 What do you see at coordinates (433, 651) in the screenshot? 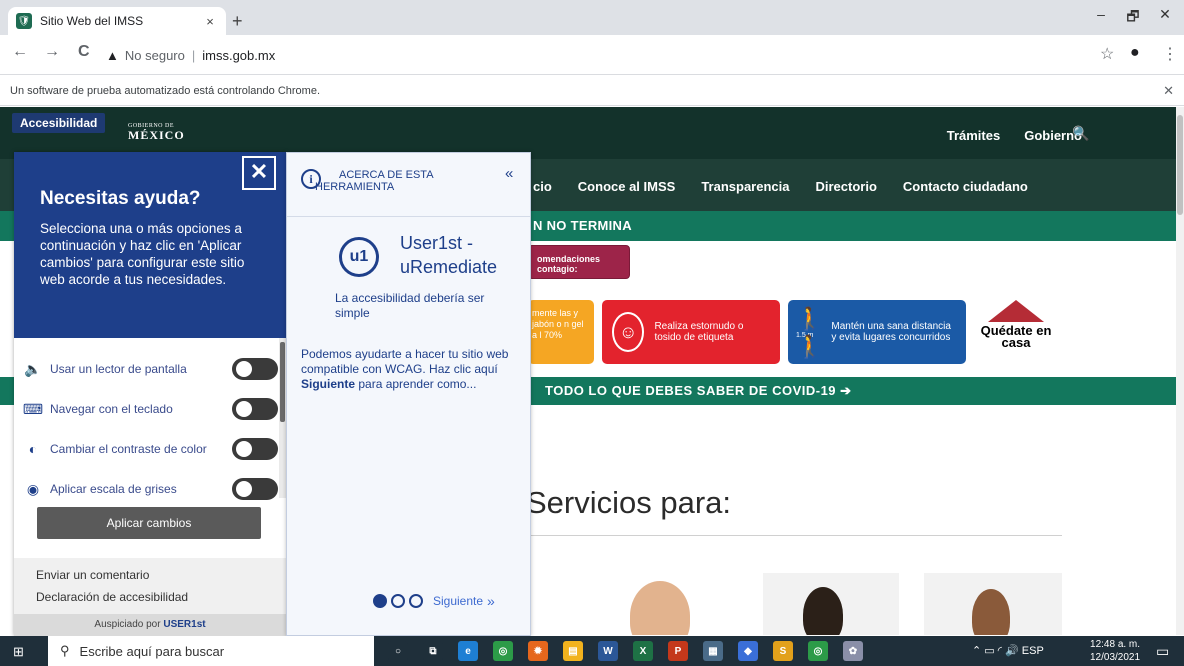
I see `task-view-icon: ⧉` at bounding box center [433, 651].